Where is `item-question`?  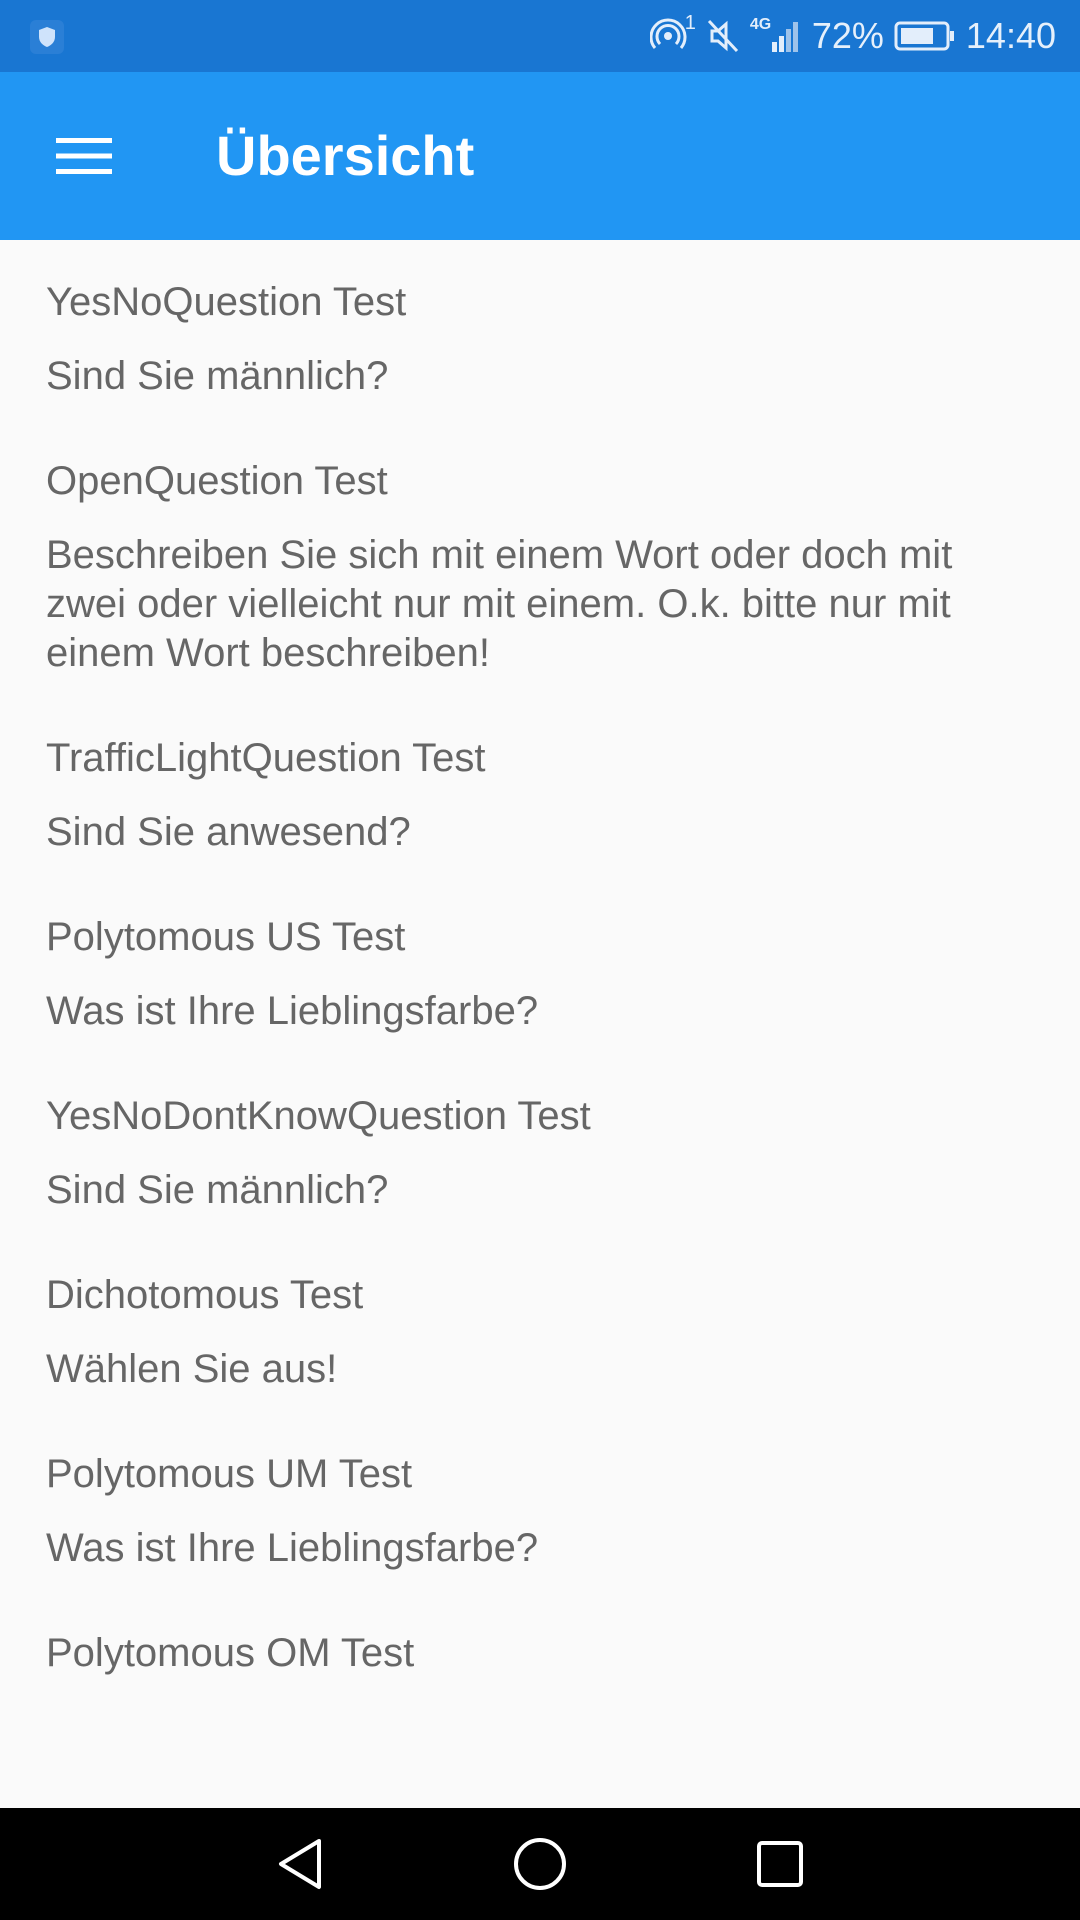
item-question is located at coordinates (540, 1712).